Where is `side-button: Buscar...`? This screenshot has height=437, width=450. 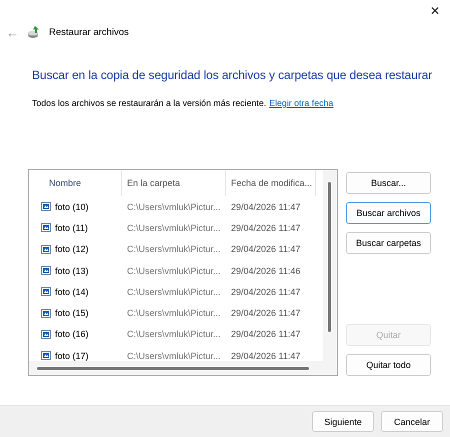
side-button: Buscar... is located at coordinates (388, 183).